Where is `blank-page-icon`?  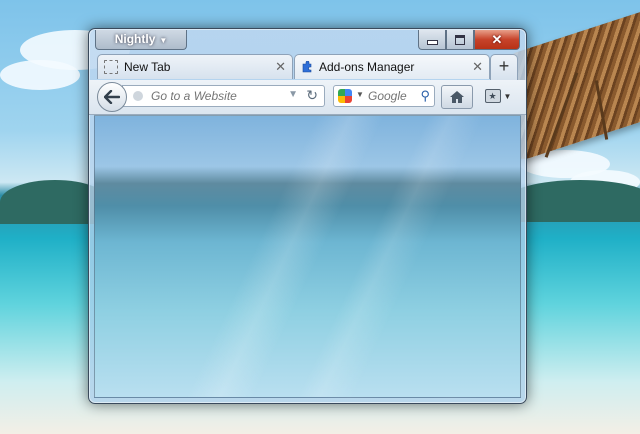 blank-page-icon is located at coordinates (111, 67).